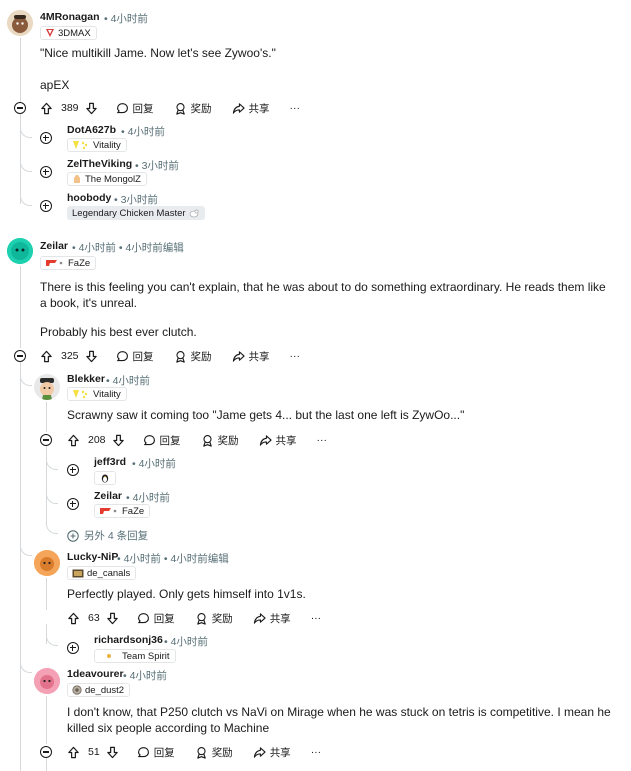 The width and height of the screenshot is (631, 771). Describe the element at coordinates (50, 33) in the screenshot. I see `flair-3dmax-icon` at that location.